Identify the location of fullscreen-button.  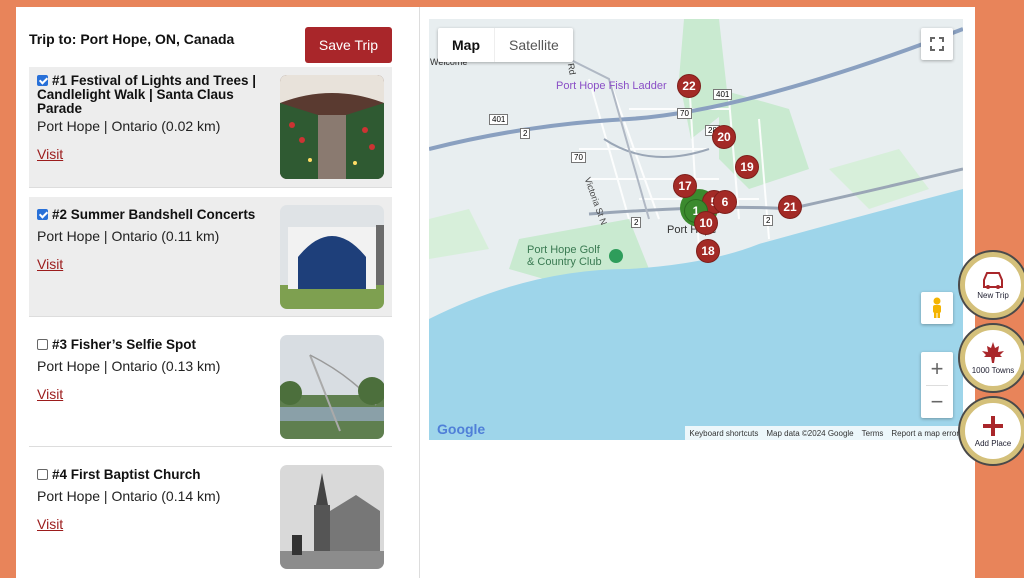
(937, 44).